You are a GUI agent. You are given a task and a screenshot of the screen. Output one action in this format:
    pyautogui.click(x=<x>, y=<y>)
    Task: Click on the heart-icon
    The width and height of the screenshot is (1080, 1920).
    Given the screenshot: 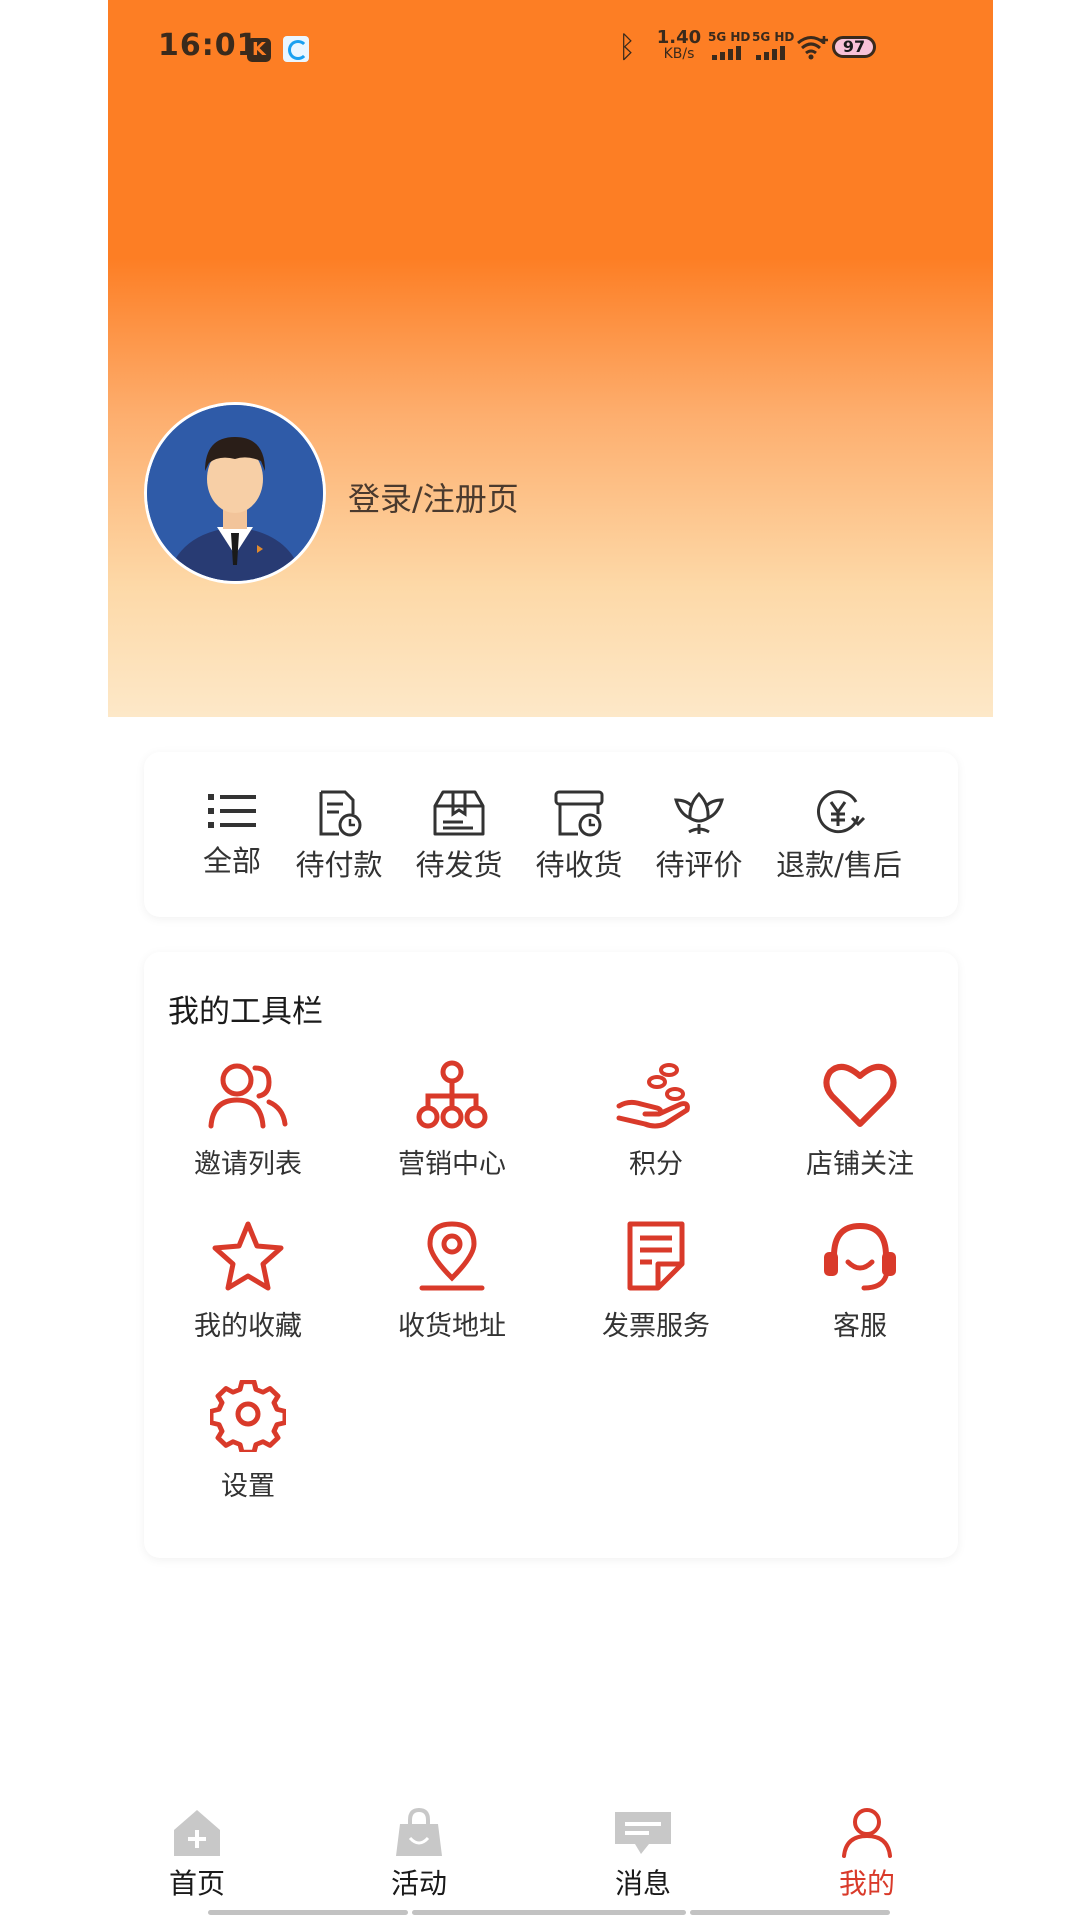 What is the action you would take?
    pyautogui.click(x=860, y=1095)
    